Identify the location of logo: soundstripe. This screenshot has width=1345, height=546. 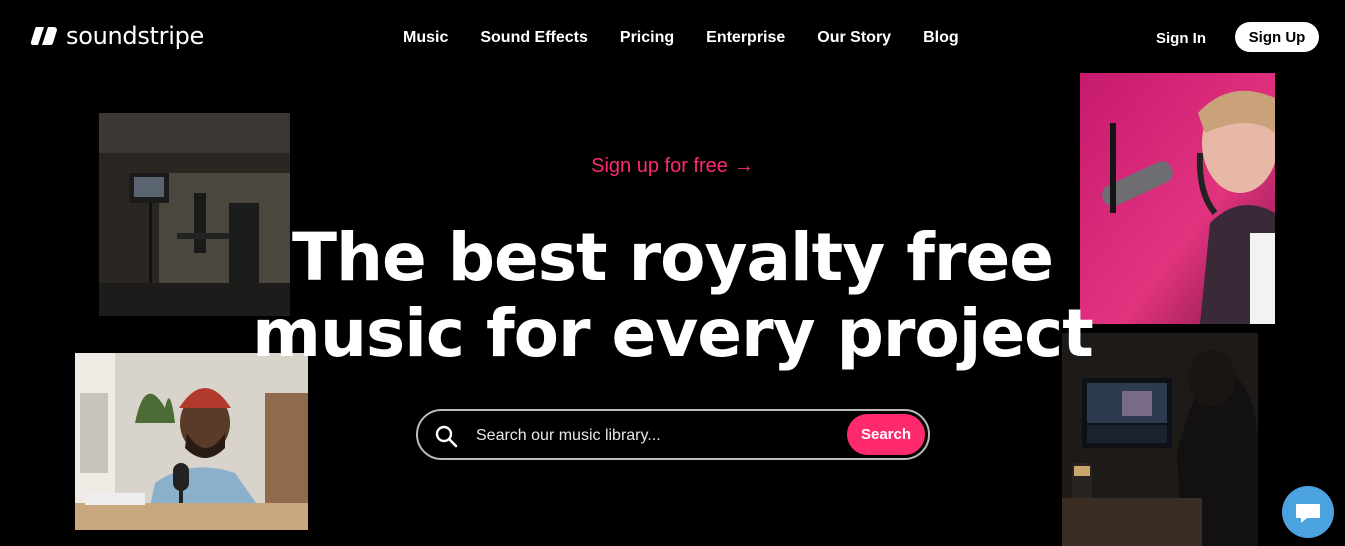
(117, 36).